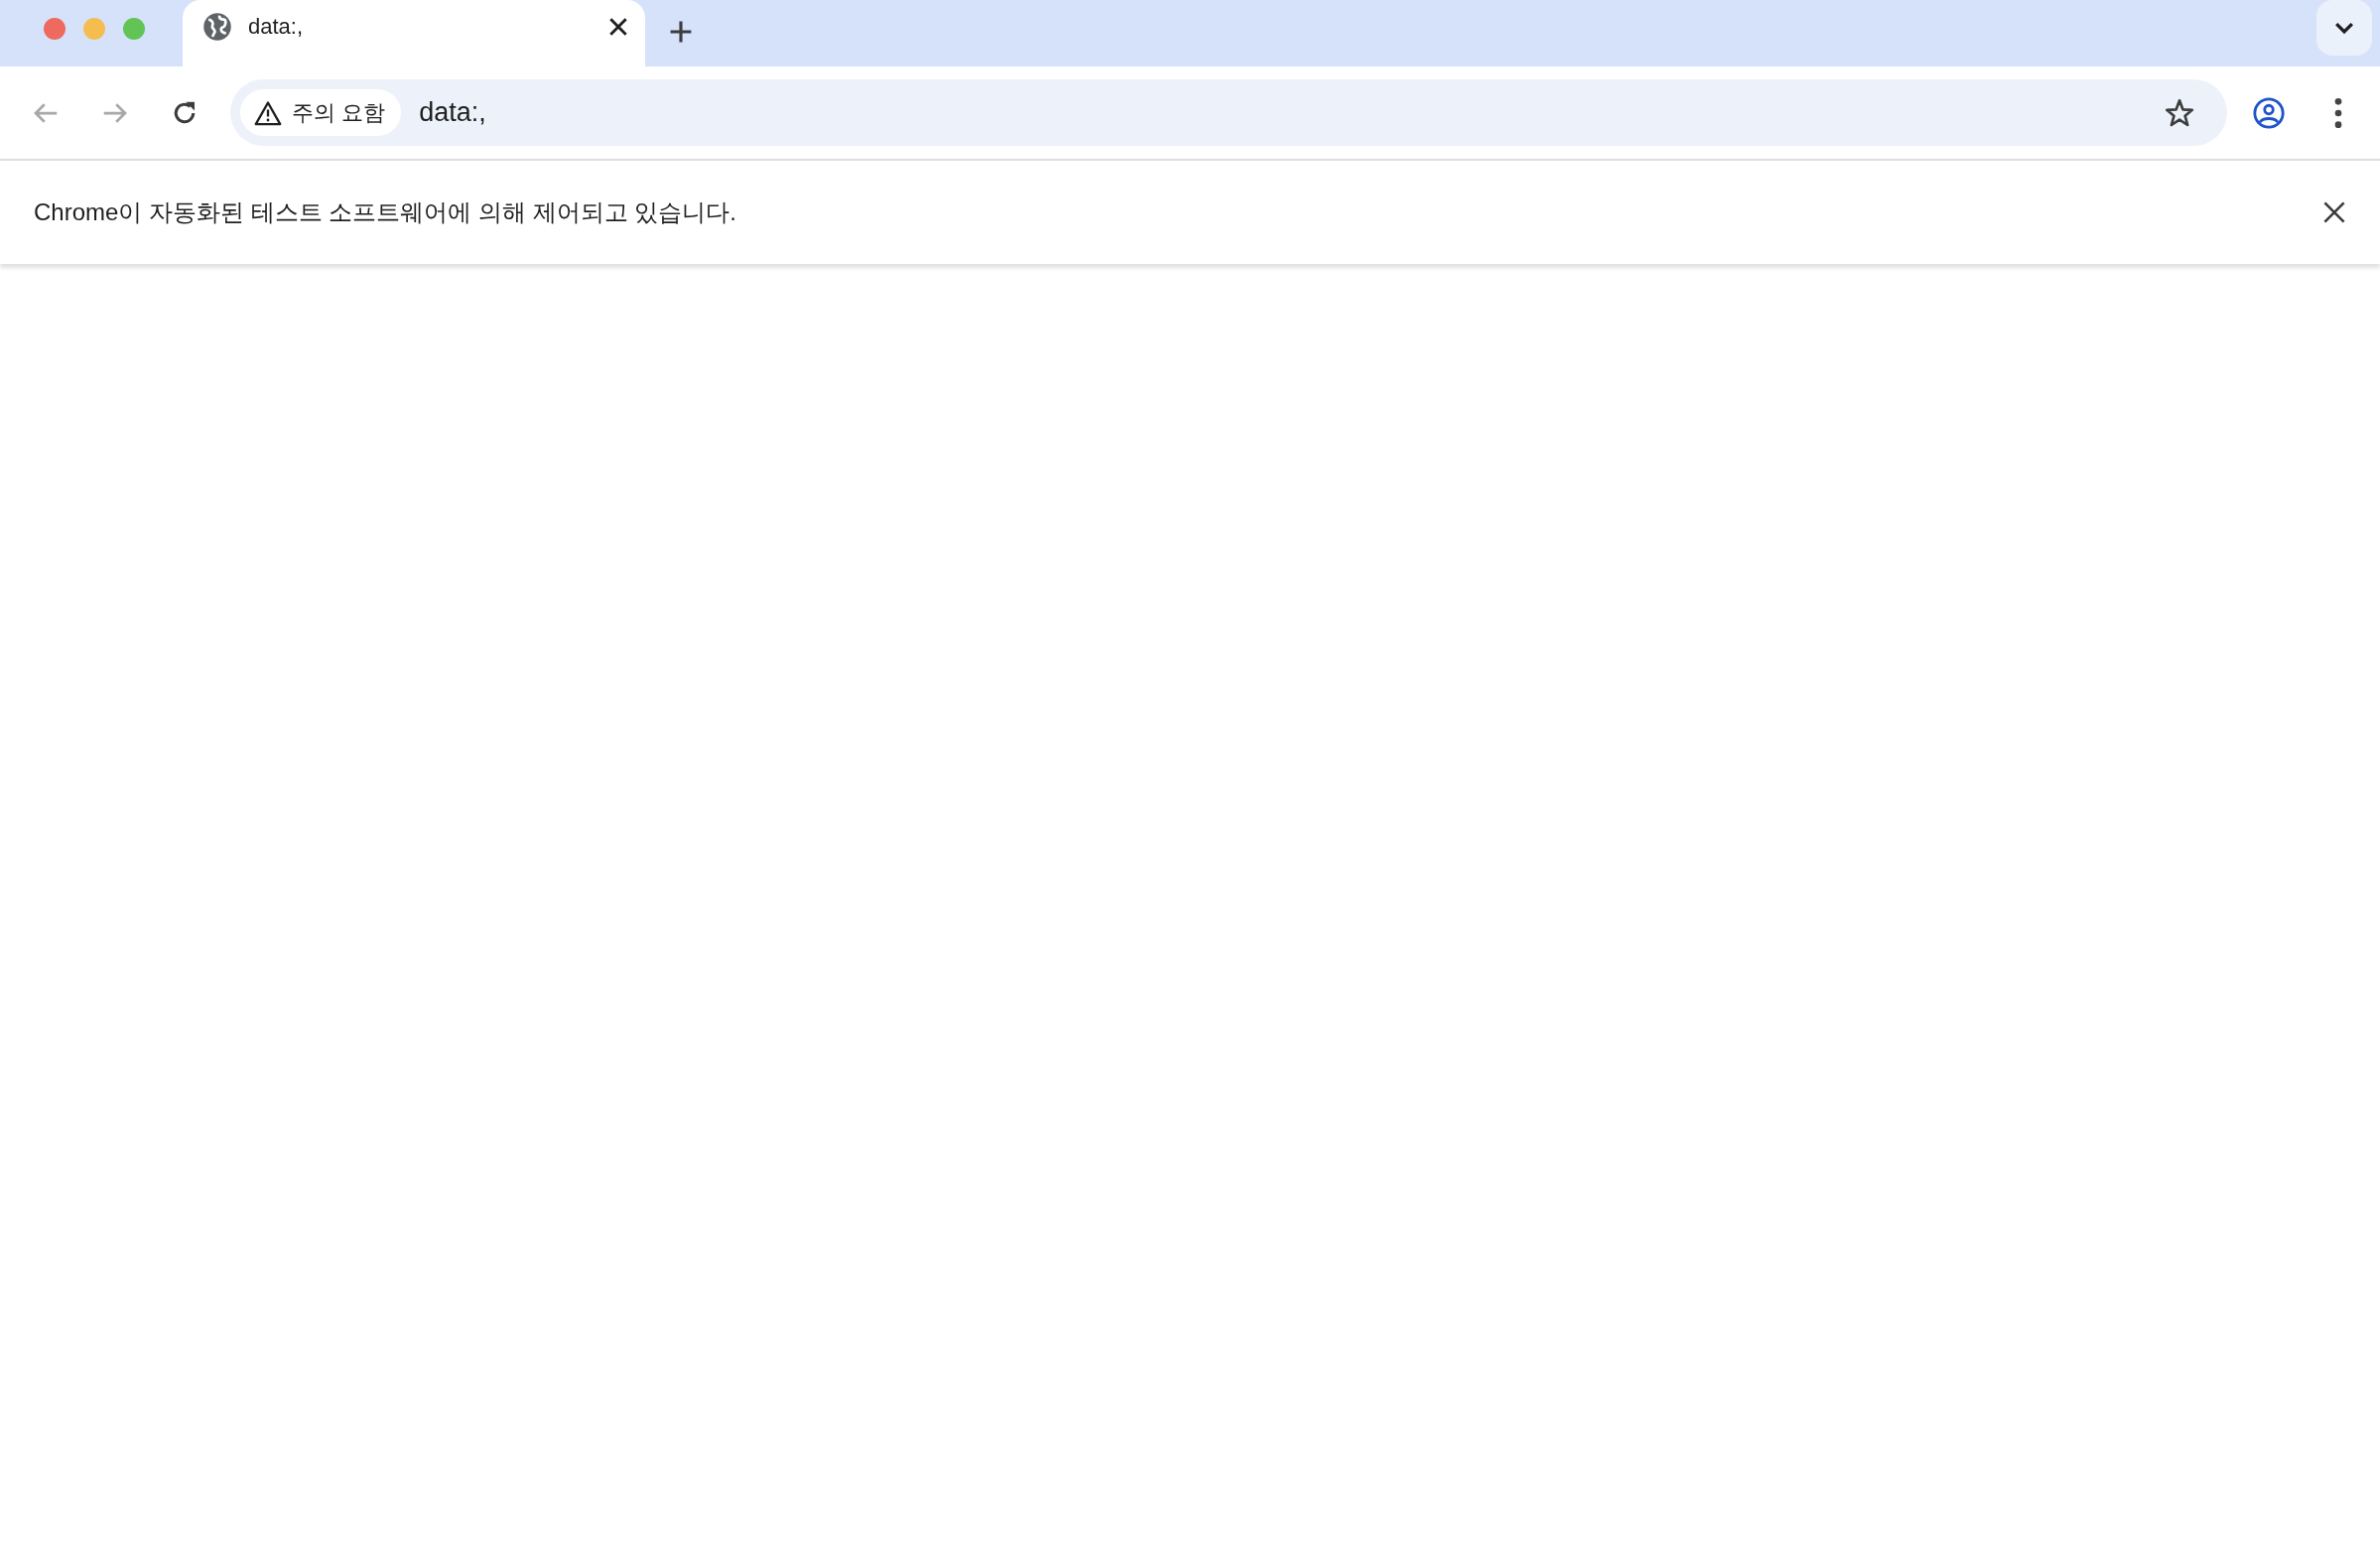 Image resolution: width=2380 pixels, height=1554 pixels. What do you see at coordinates (1228, 112) in the screenshot?
I see `address-bar: 주의 요함 data:,` at bounding box center [1228, 112].